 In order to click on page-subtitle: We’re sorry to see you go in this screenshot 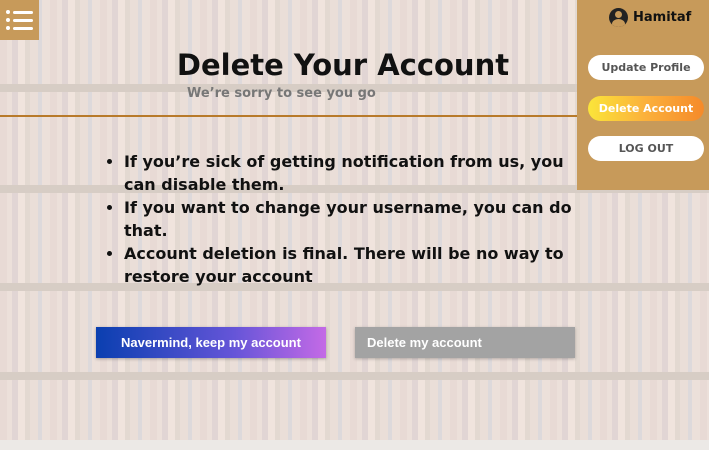, I will do `click(281, 93)`.